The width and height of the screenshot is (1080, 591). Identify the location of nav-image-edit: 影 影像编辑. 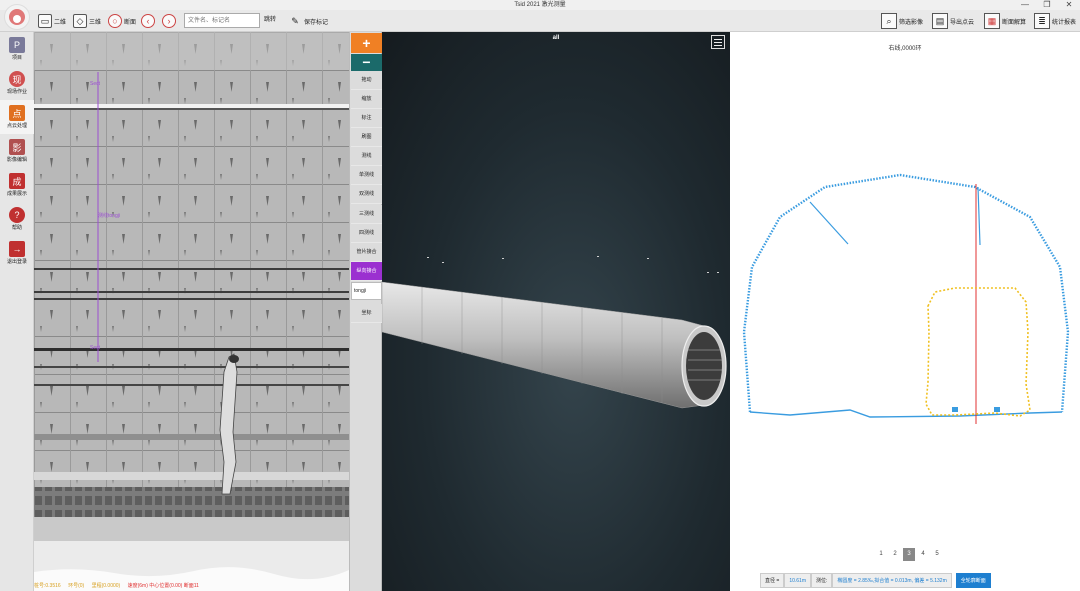
(17, 151).